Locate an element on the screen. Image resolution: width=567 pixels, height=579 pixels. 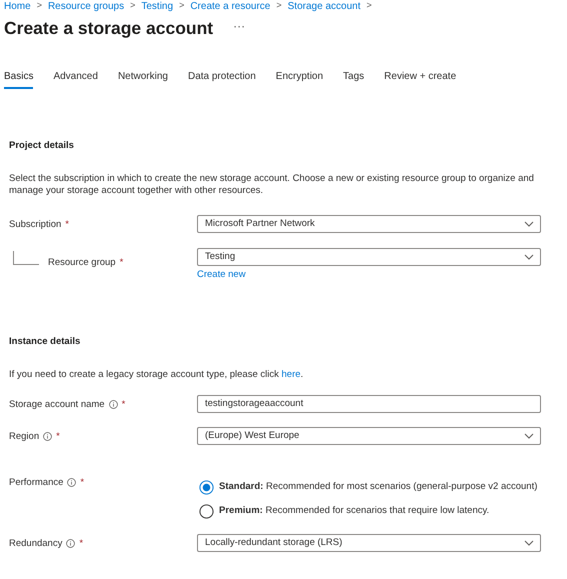
section-description: Select the subscription in which to create the new storage account. Choose a new or existing resource group to organize and manage your storage account together with other resources. is located at coordinates (272, 185).